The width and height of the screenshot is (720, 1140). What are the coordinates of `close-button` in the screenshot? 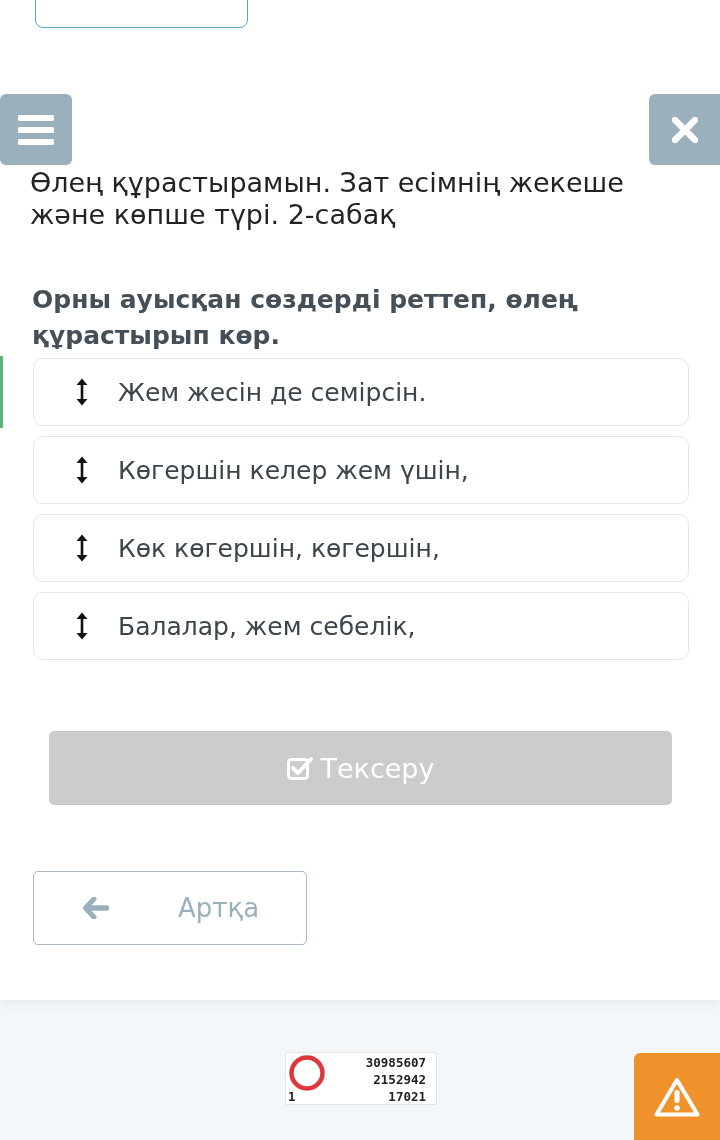 It's located at (684, 129).